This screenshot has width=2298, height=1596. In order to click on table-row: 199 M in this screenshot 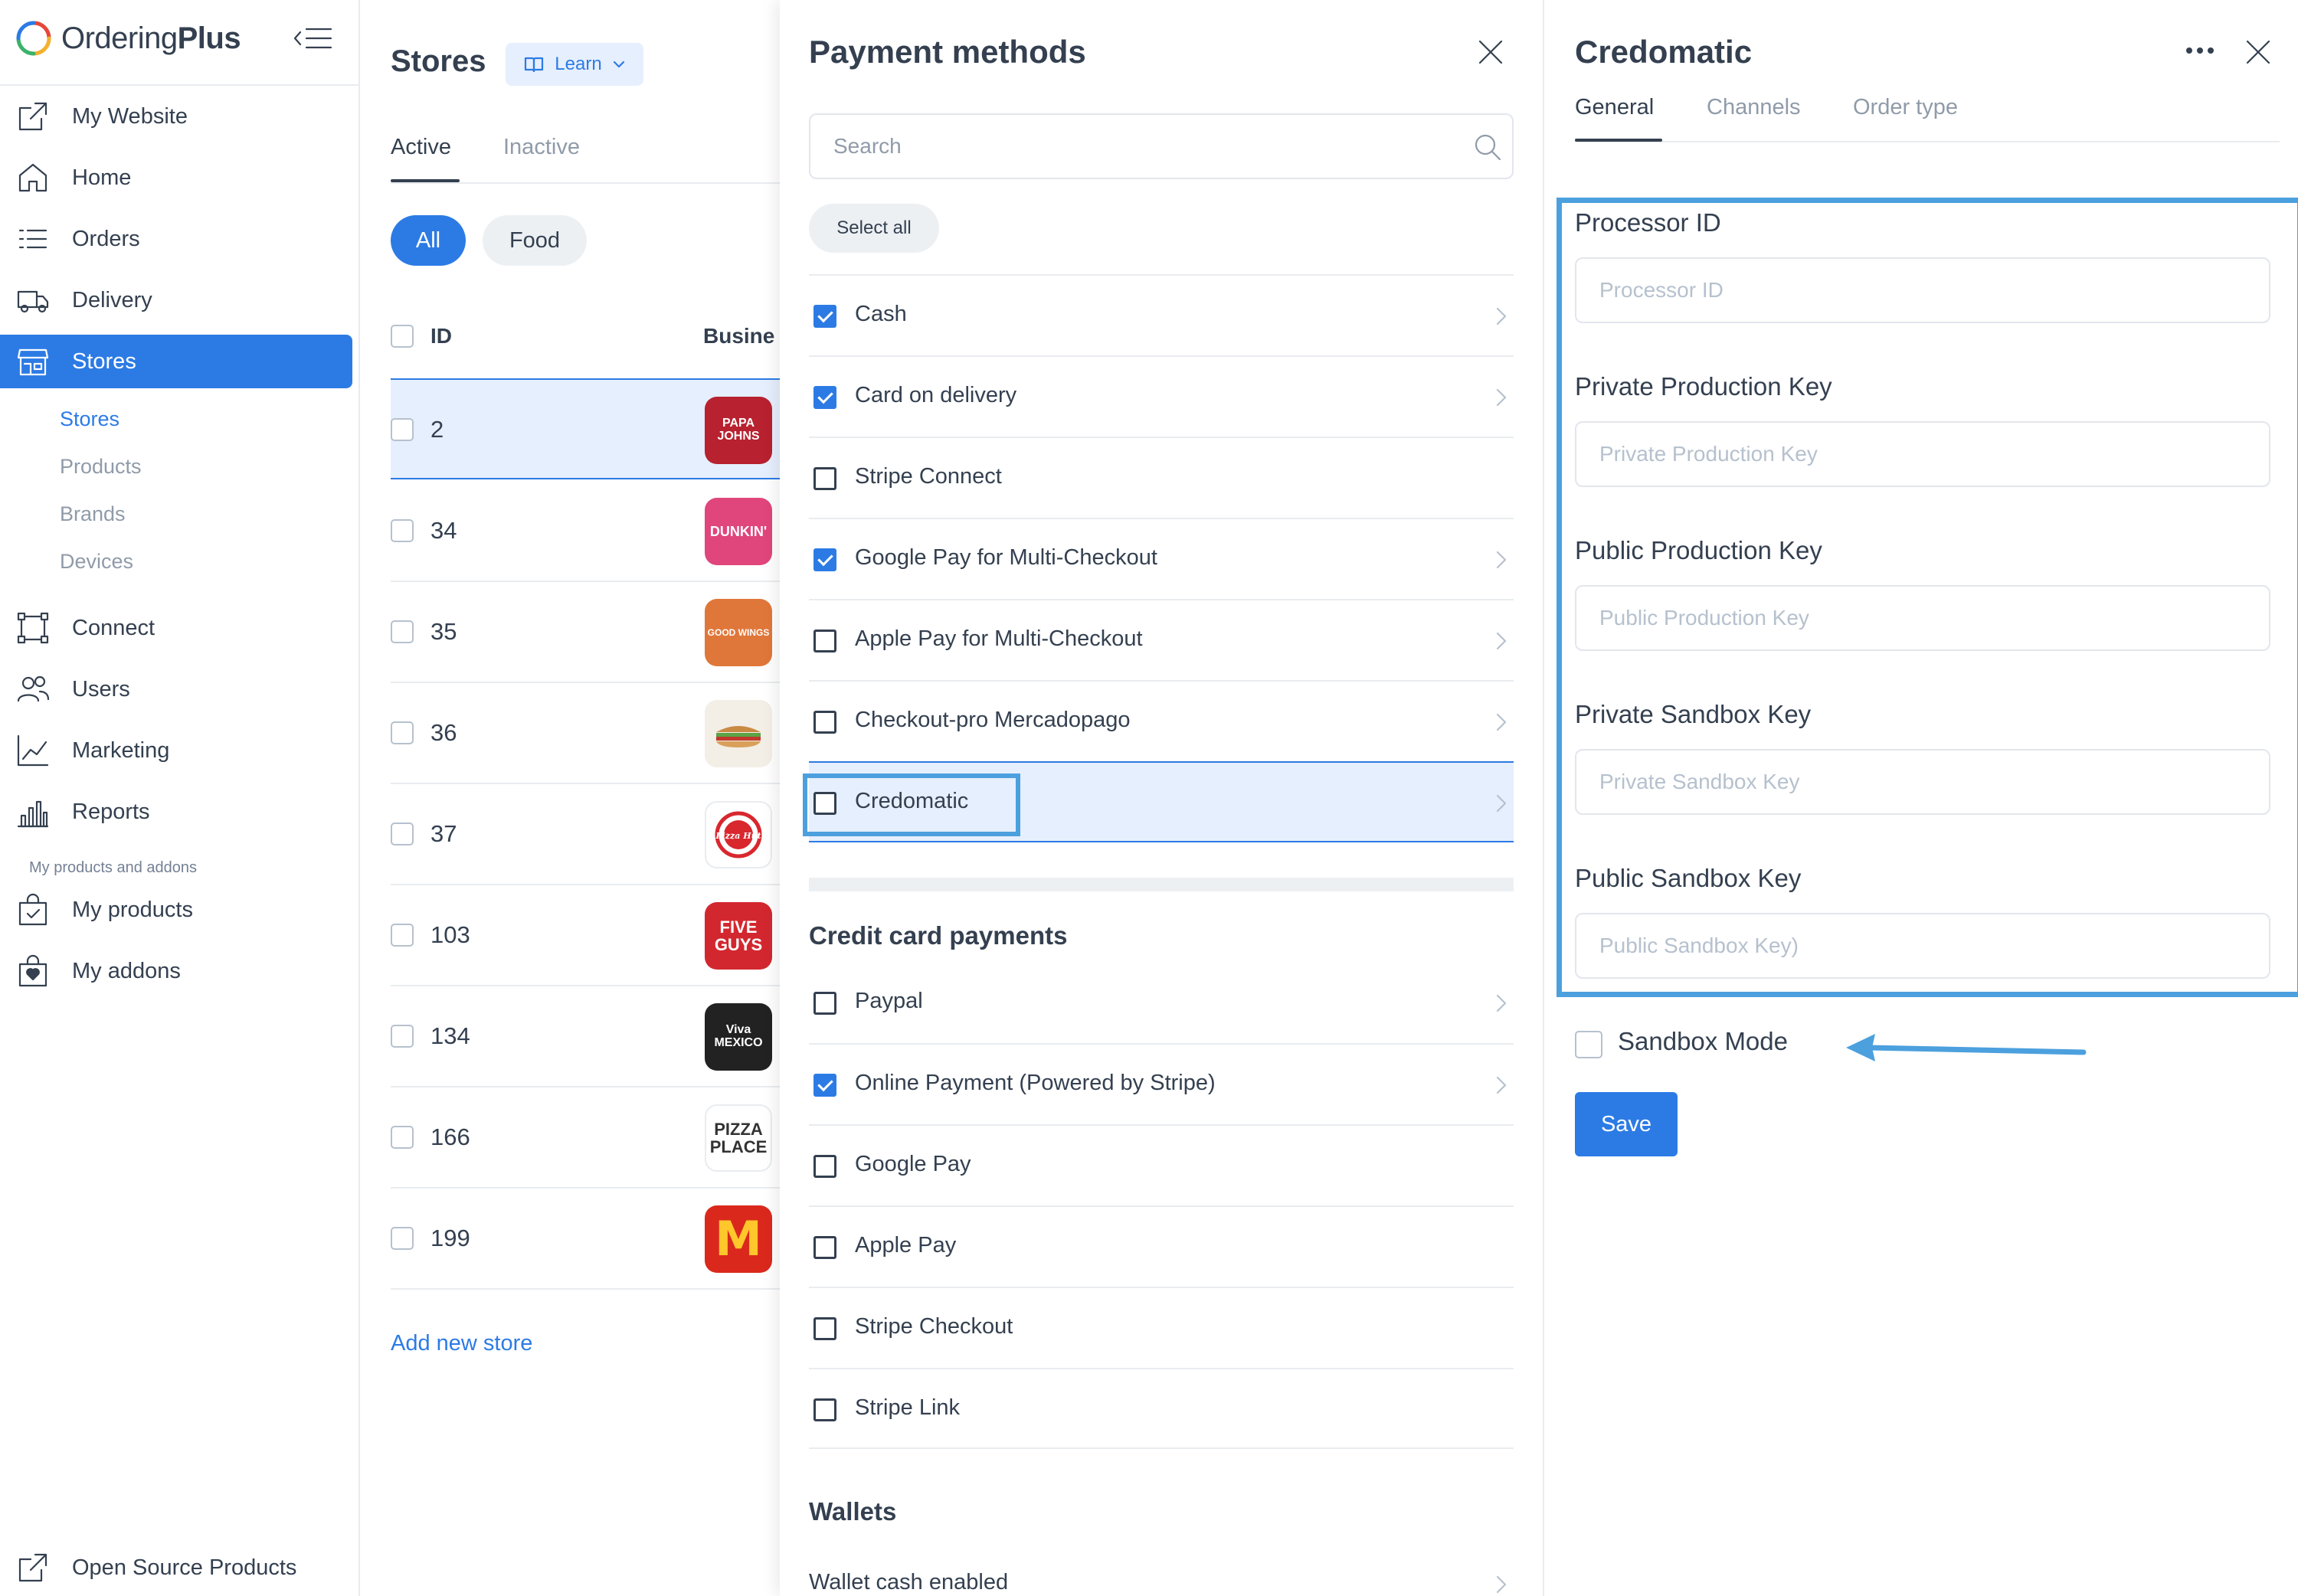, I will do `click(586, 1240)`.